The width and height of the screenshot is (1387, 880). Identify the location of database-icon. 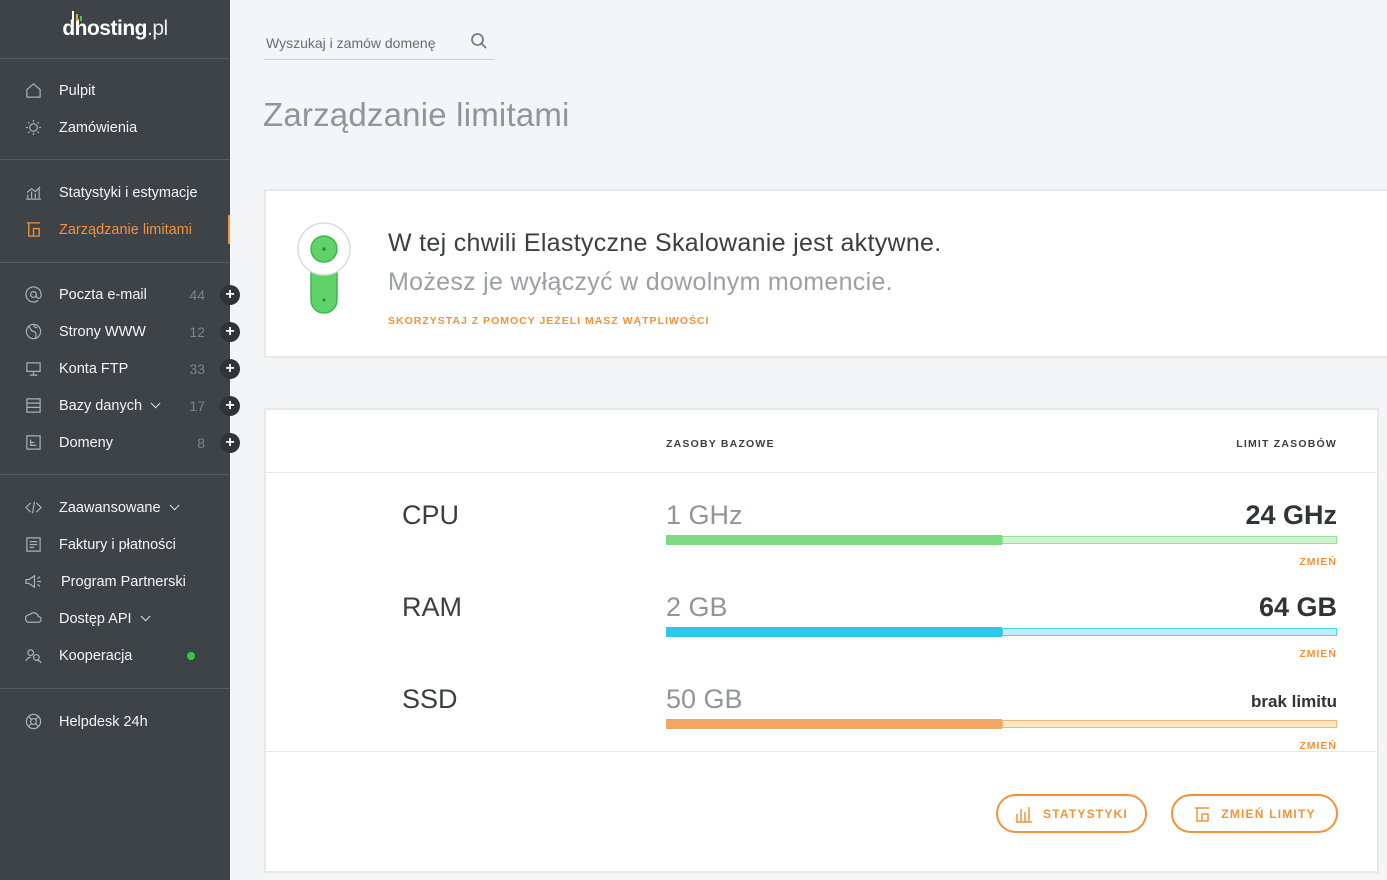
(33, 406).